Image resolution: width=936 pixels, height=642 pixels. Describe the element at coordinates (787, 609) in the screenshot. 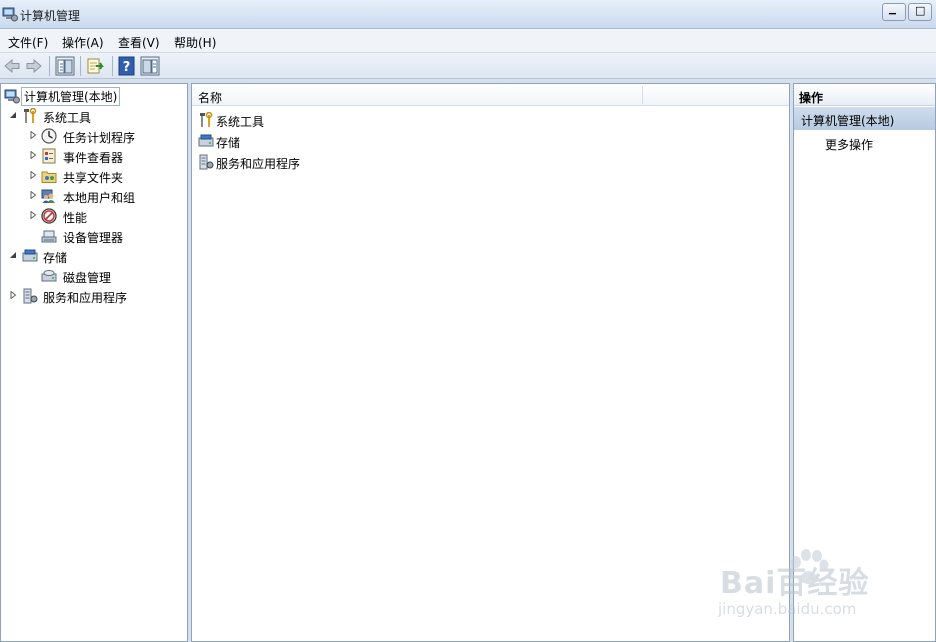

I see `watermark-url: jingyan.baidu.com` at that location.